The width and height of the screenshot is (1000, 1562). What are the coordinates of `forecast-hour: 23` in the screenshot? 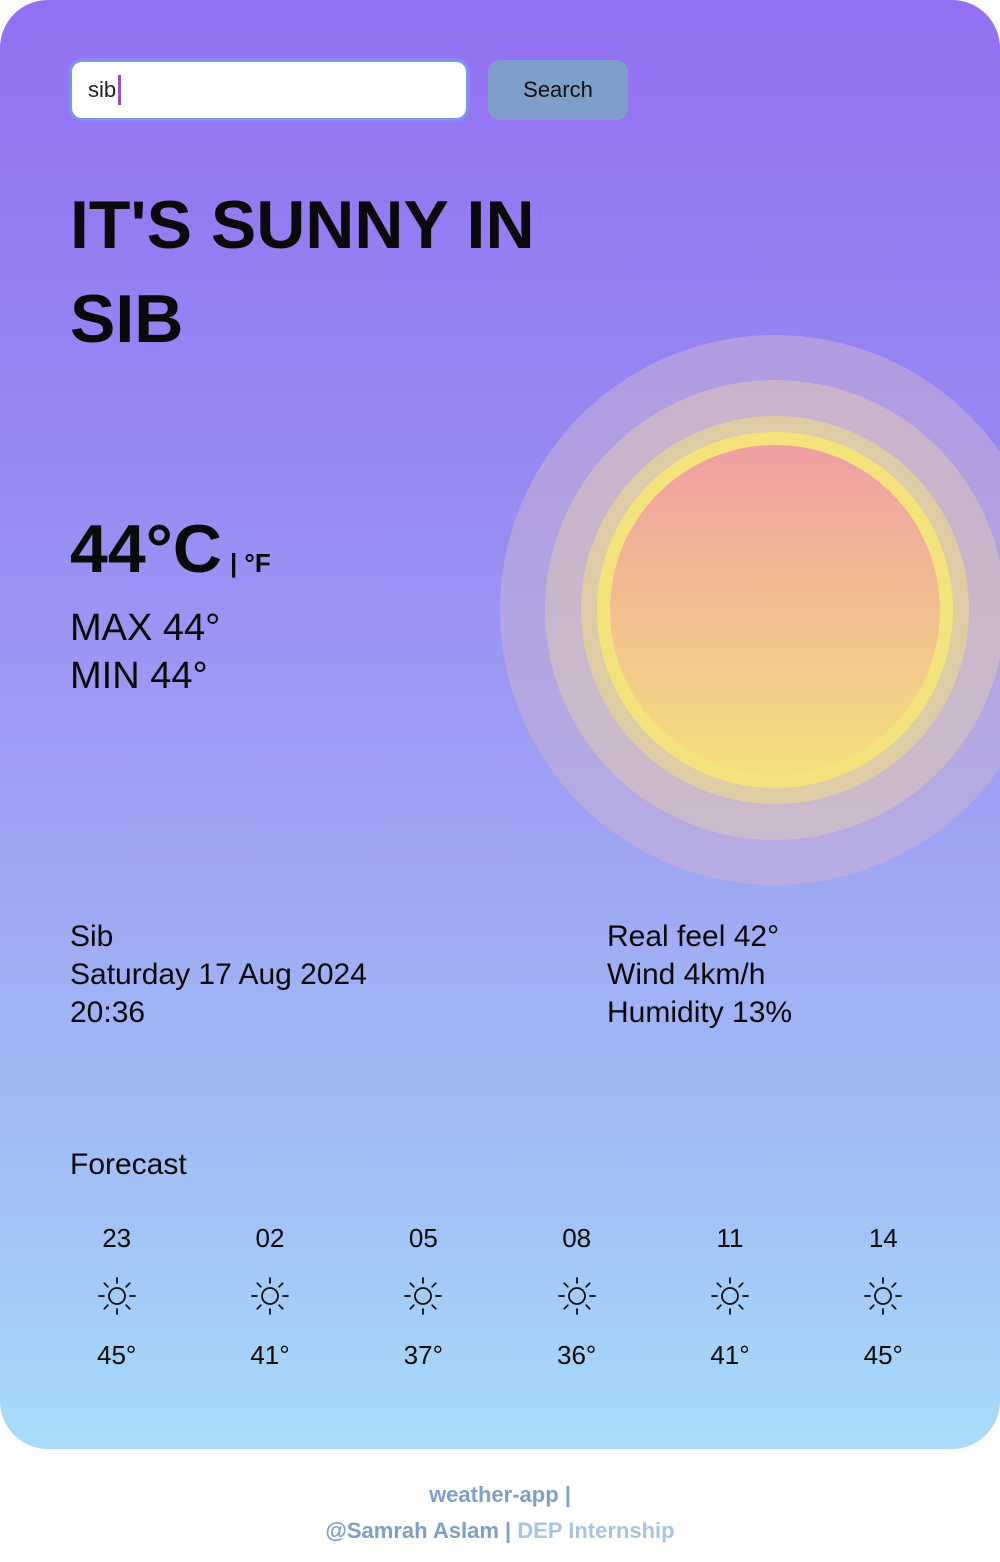 It's located at (117, 1238).